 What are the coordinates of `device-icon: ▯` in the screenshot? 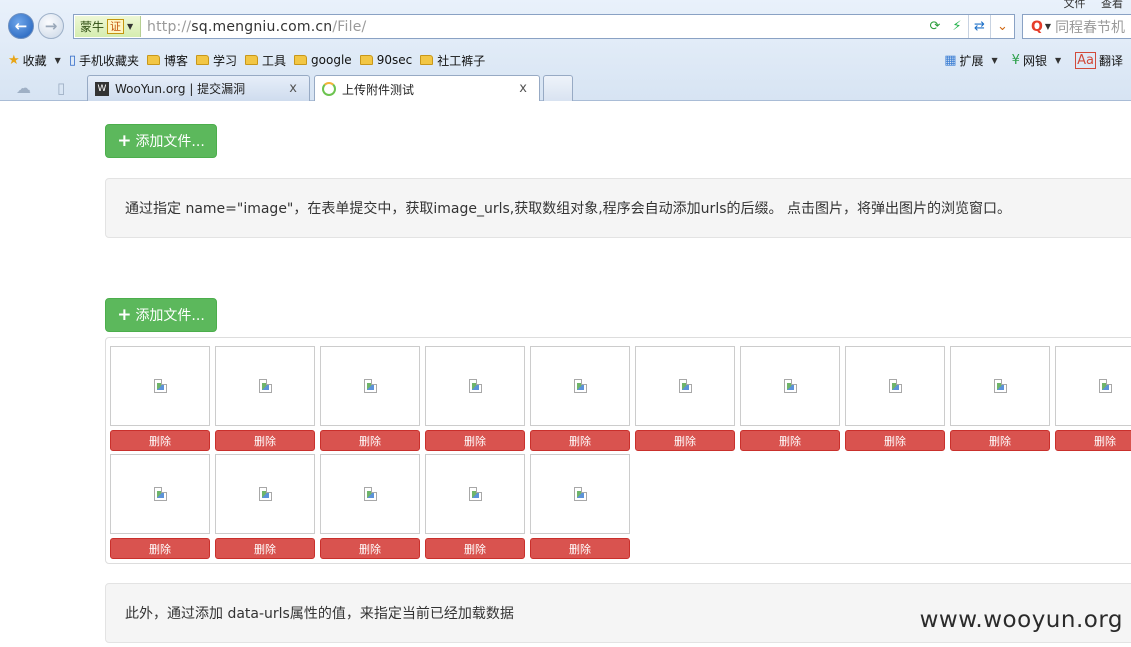 It's located at (61, 88).